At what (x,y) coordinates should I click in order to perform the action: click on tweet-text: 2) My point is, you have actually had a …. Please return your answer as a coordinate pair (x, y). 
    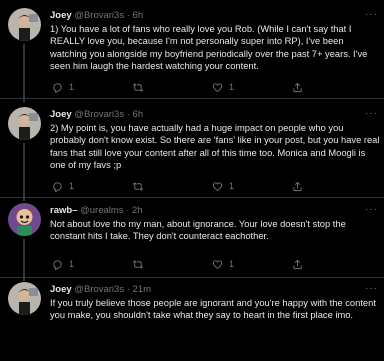
    Looking at the image, I should click on (215, 146).